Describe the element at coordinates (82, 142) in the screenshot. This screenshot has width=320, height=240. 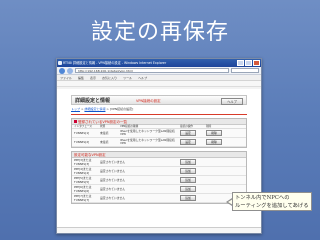
I see `row-interface: TUNNEL[2]` at that location.